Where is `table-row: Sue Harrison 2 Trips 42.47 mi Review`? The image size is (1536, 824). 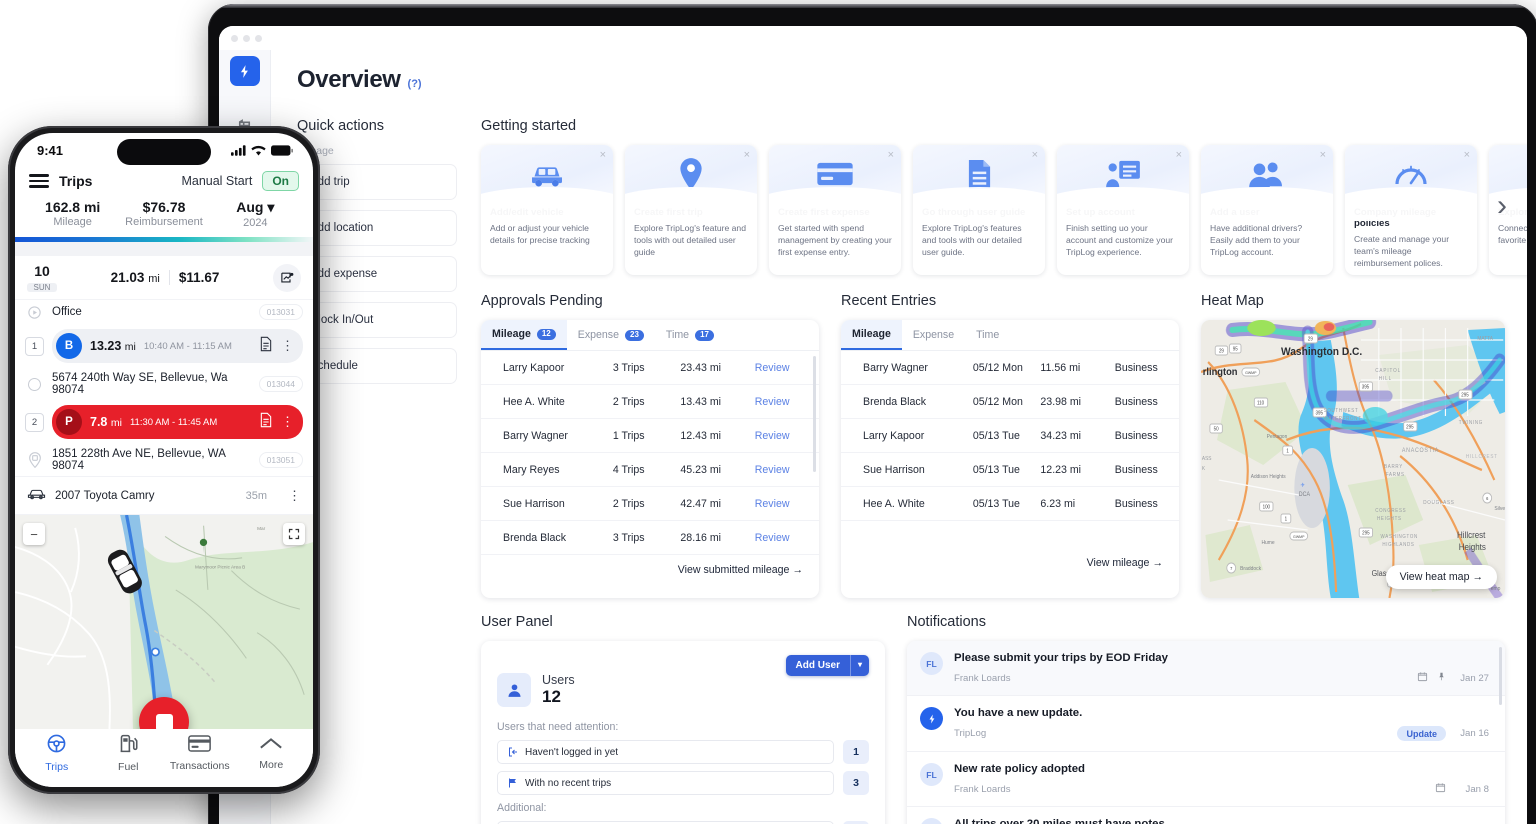
table-row: Sue Harrison 2 Trips 42.47 mi Review is located at coordinates (650, 503).